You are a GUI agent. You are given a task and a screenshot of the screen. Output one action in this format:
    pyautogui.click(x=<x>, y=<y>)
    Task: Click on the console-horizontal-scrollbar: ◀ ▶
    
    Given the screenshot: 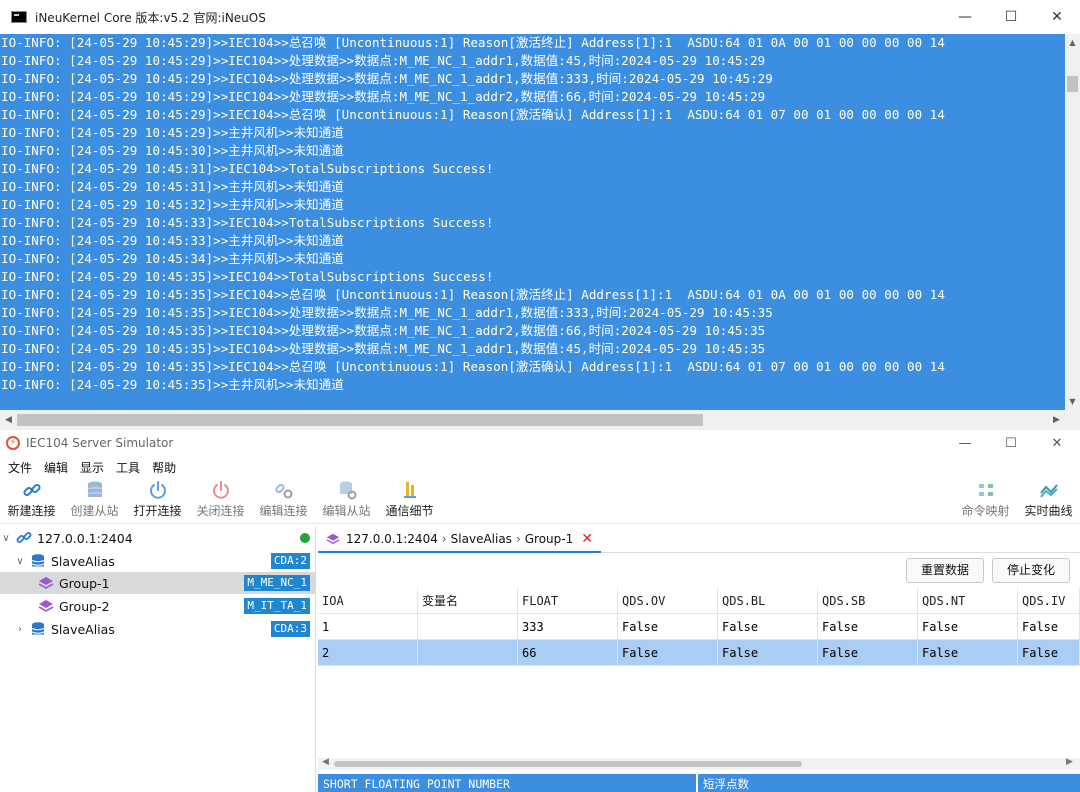 What is the action you would take?
    pyautogui.click(x=540, y=420)
    